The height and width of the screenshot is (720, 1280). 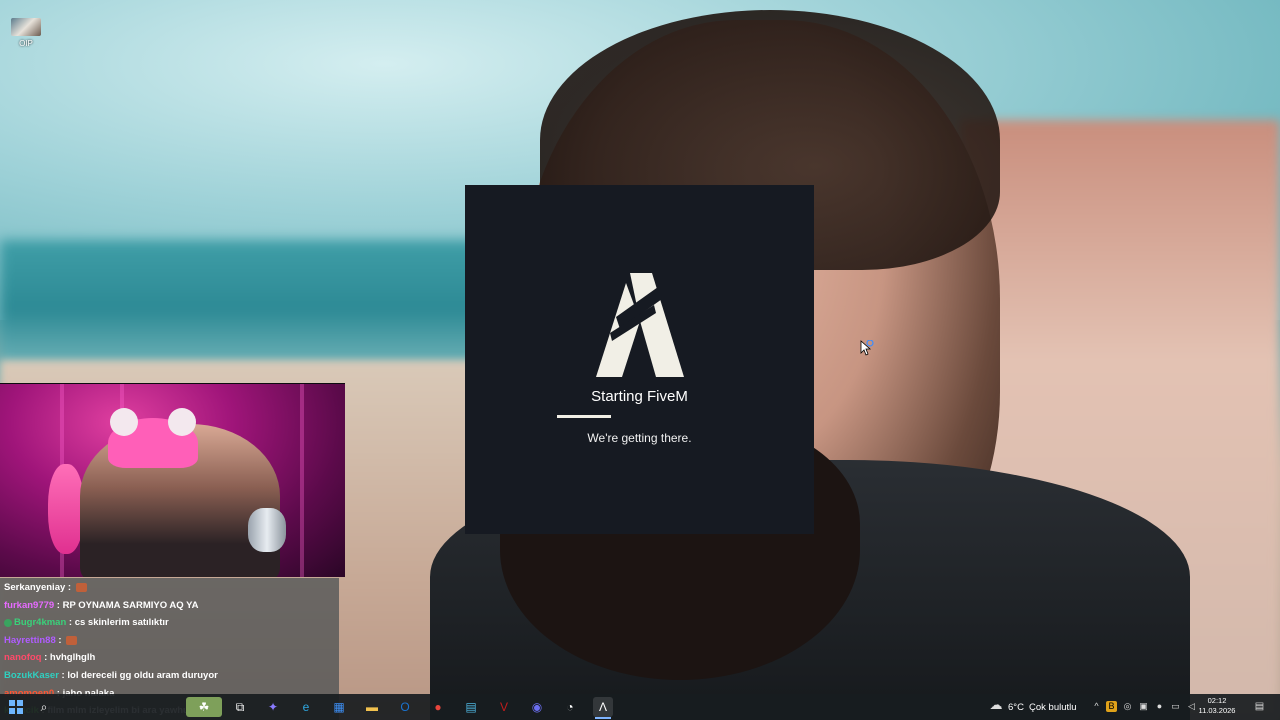 What do you see at coordinates (603, 718) in the screenshot?
I see `active-app-indicator` at bounding box center [603, 718].